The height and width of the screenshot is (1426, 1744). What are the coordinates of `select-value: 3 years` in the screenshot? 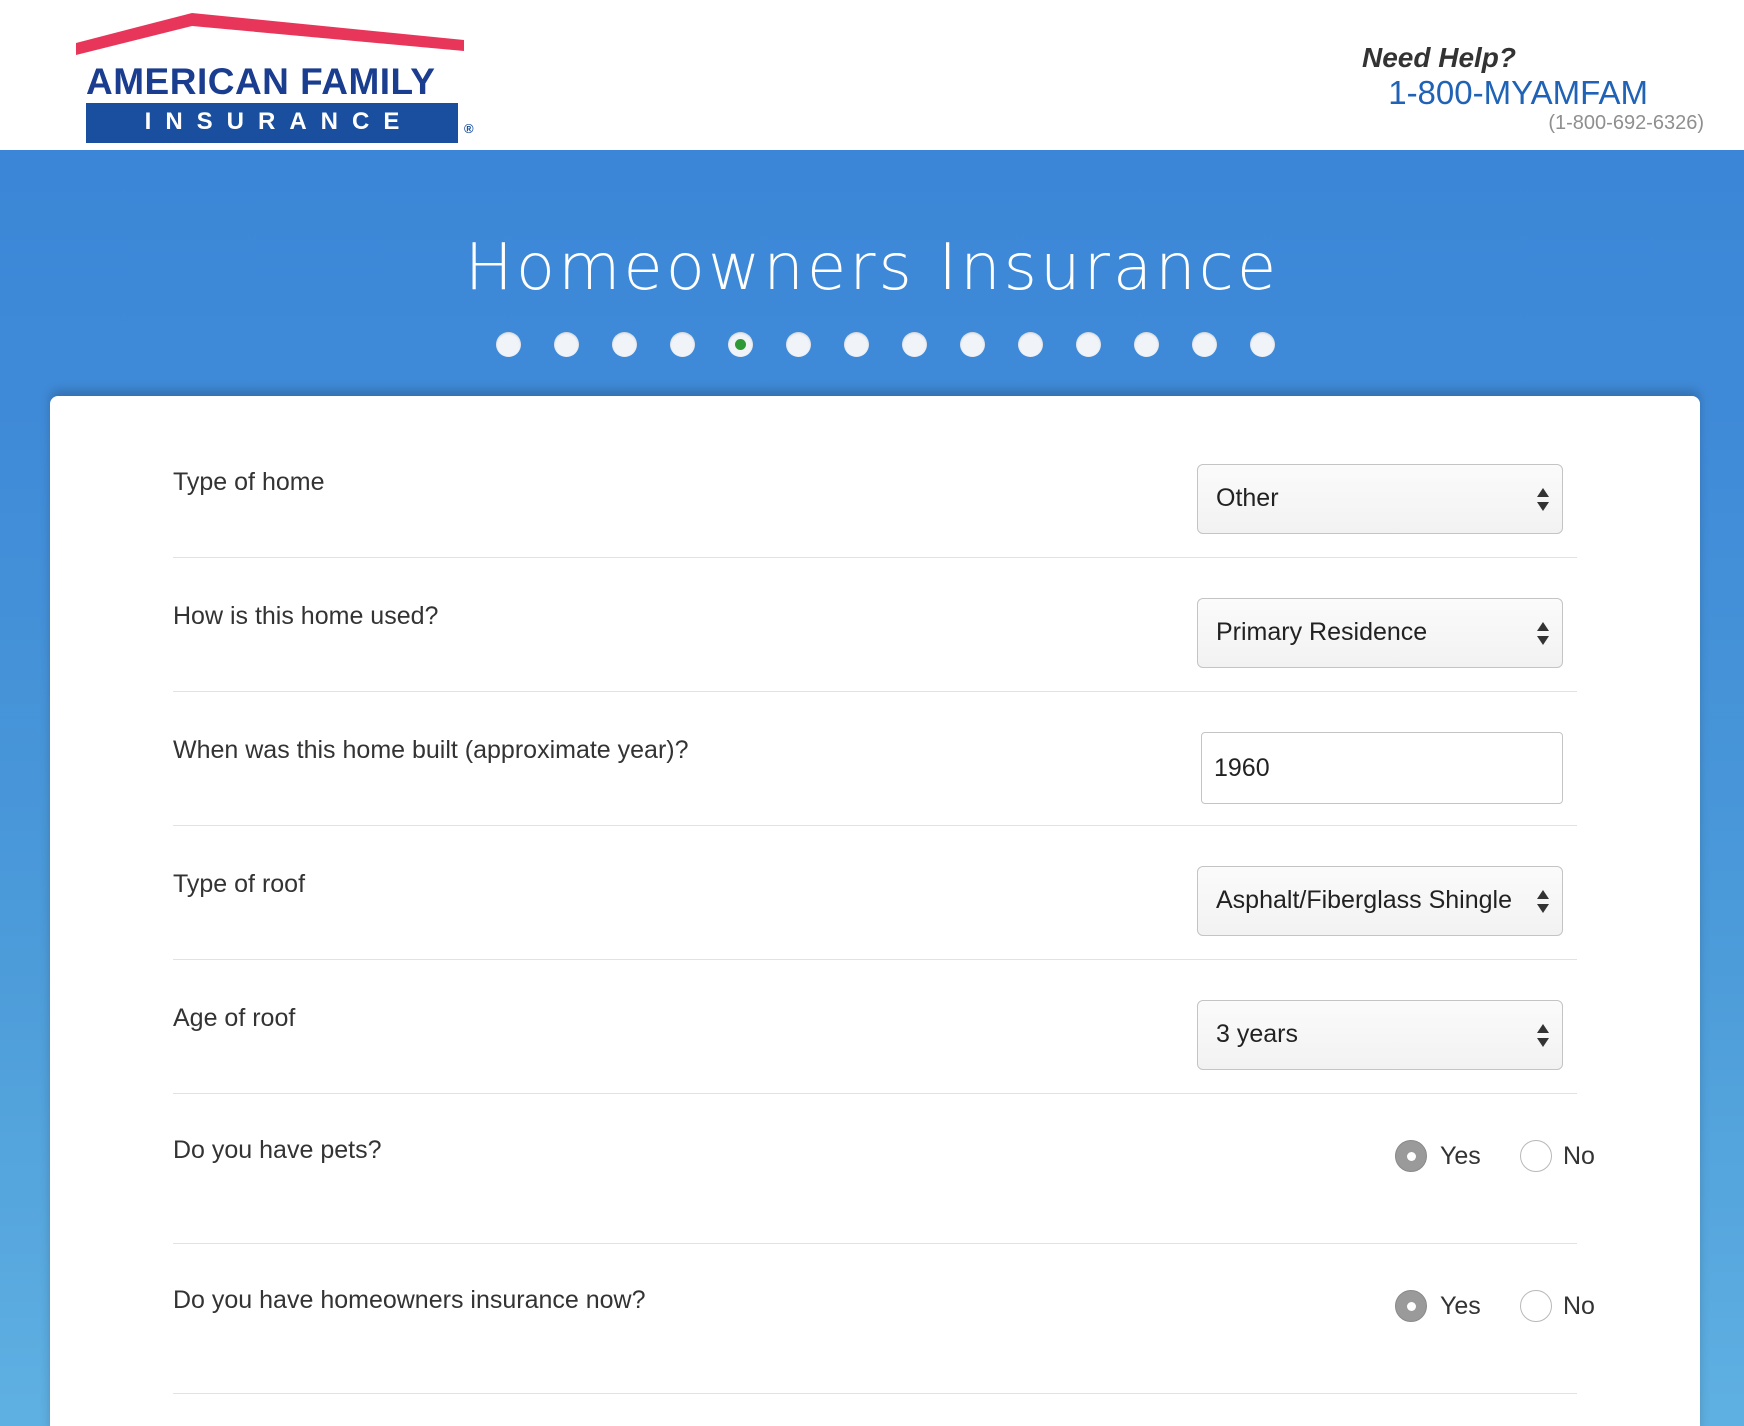 It's located at (1257, 1034).